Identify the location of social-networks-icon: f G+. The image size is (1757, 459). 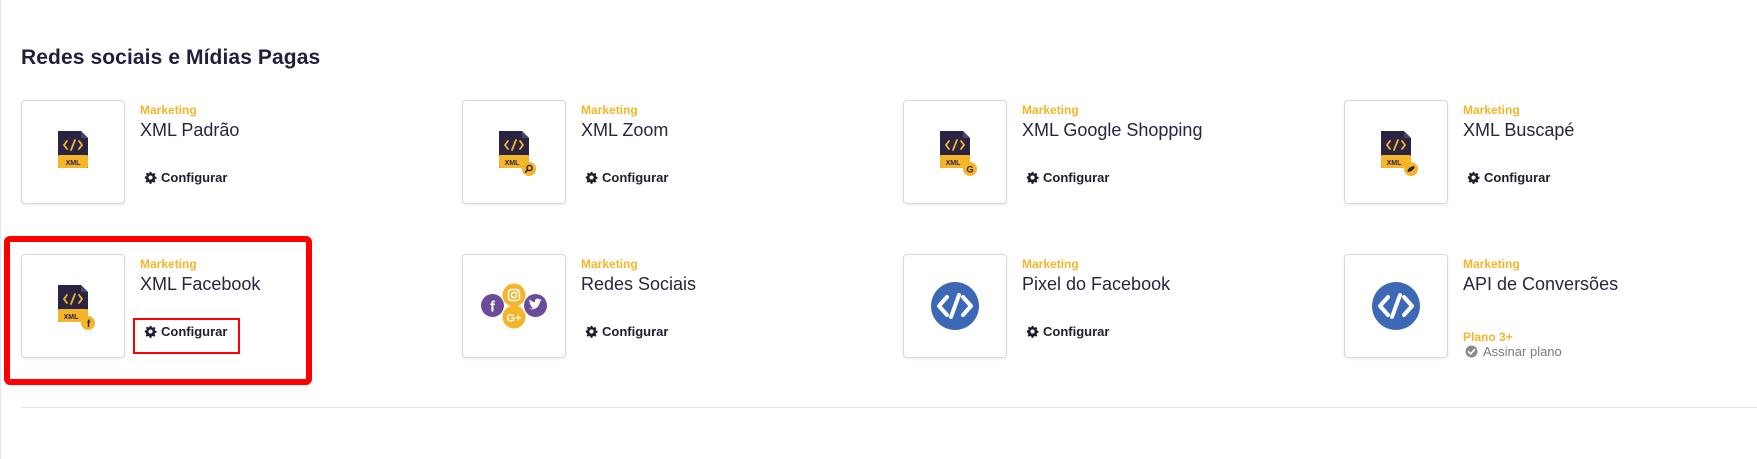
(514, 306).